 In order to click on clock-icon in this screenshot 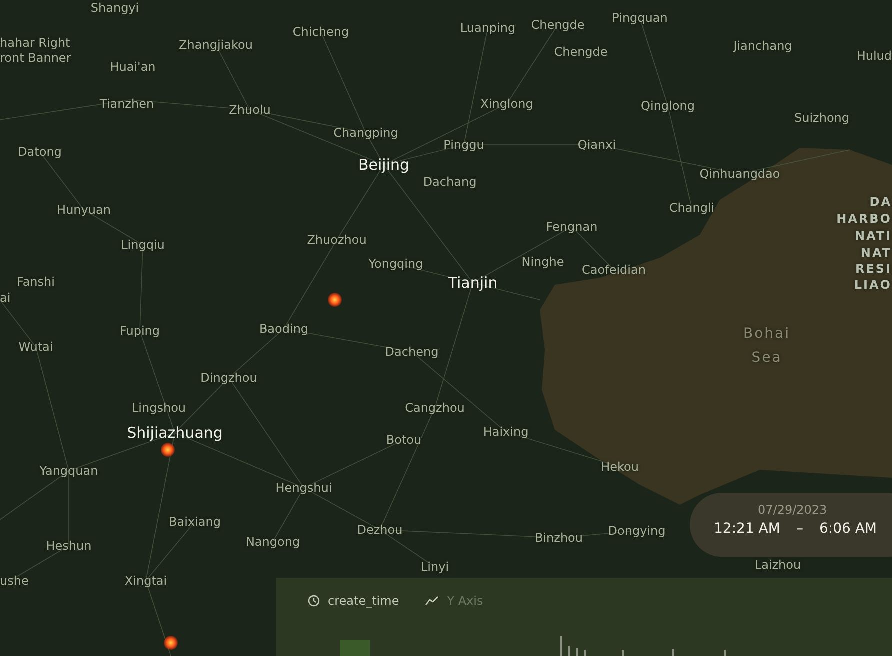, I will do `click(314, 601)`.